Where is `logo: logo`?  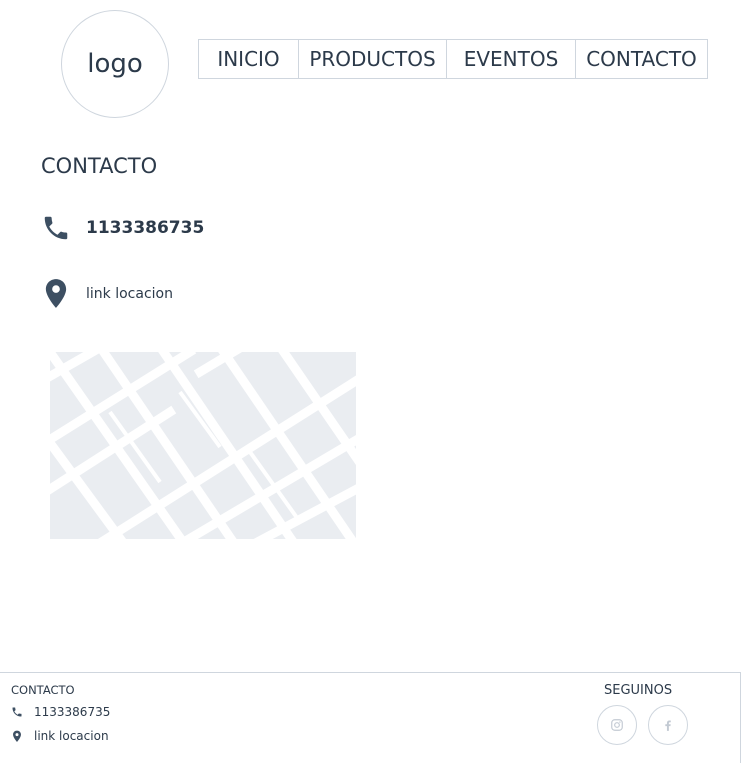 logo: logo is located at coordinates (115, 64).